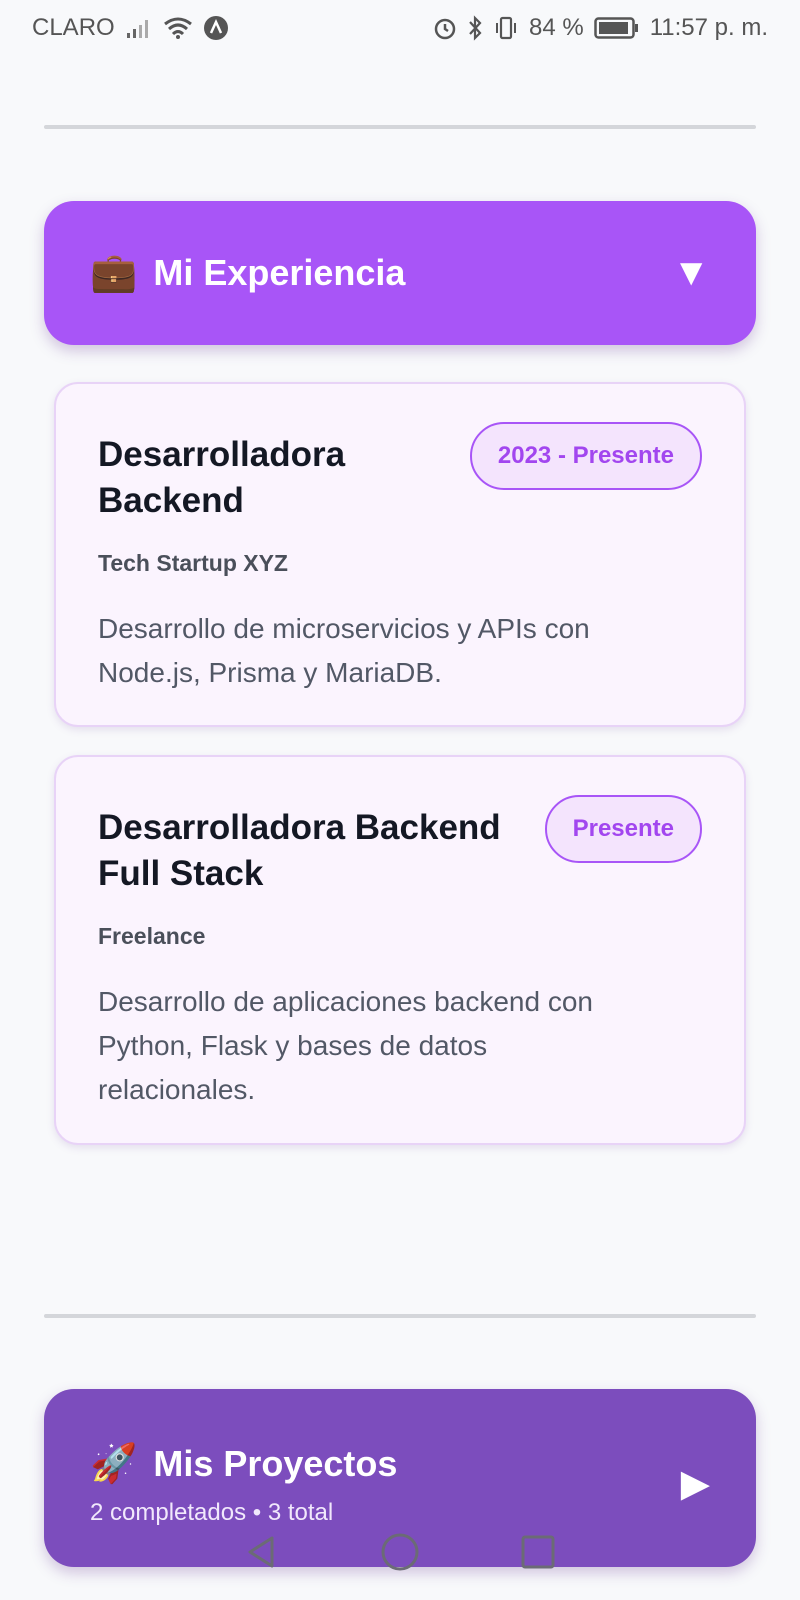  I want to click on carrier-label: CLARO, so click(73, 27).